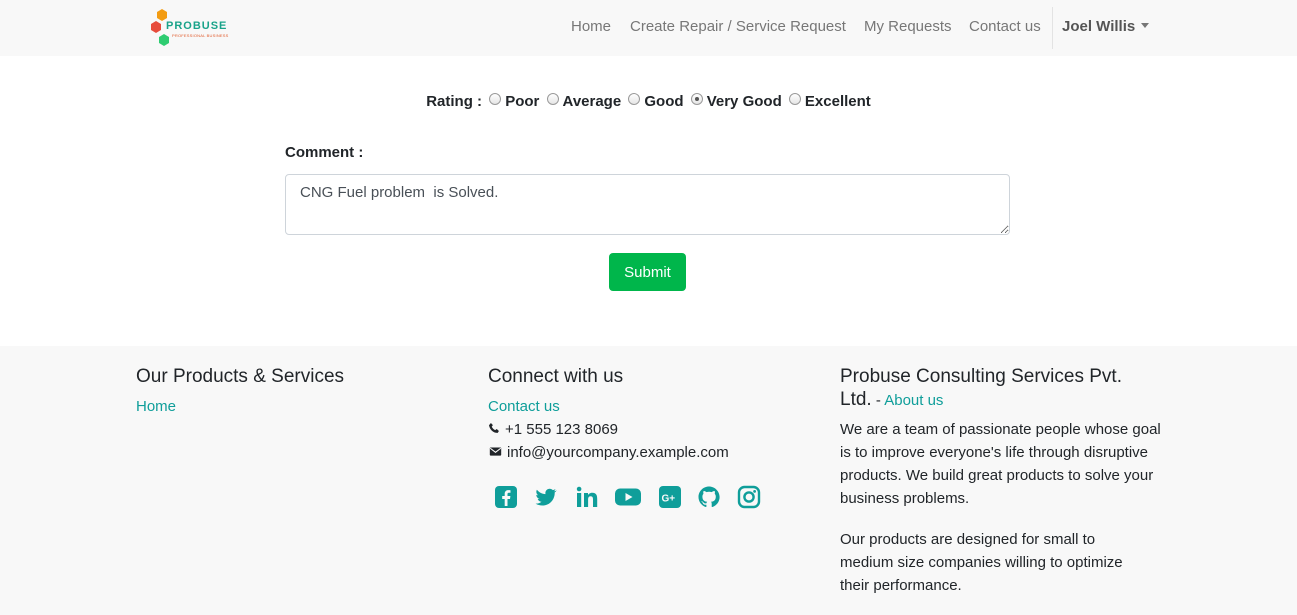 The image size is (1297, 615). What do you see at coordinates (591, 26) in the screenshot?
I see `nav-home-link: Home` at bounding box center [591, 26].